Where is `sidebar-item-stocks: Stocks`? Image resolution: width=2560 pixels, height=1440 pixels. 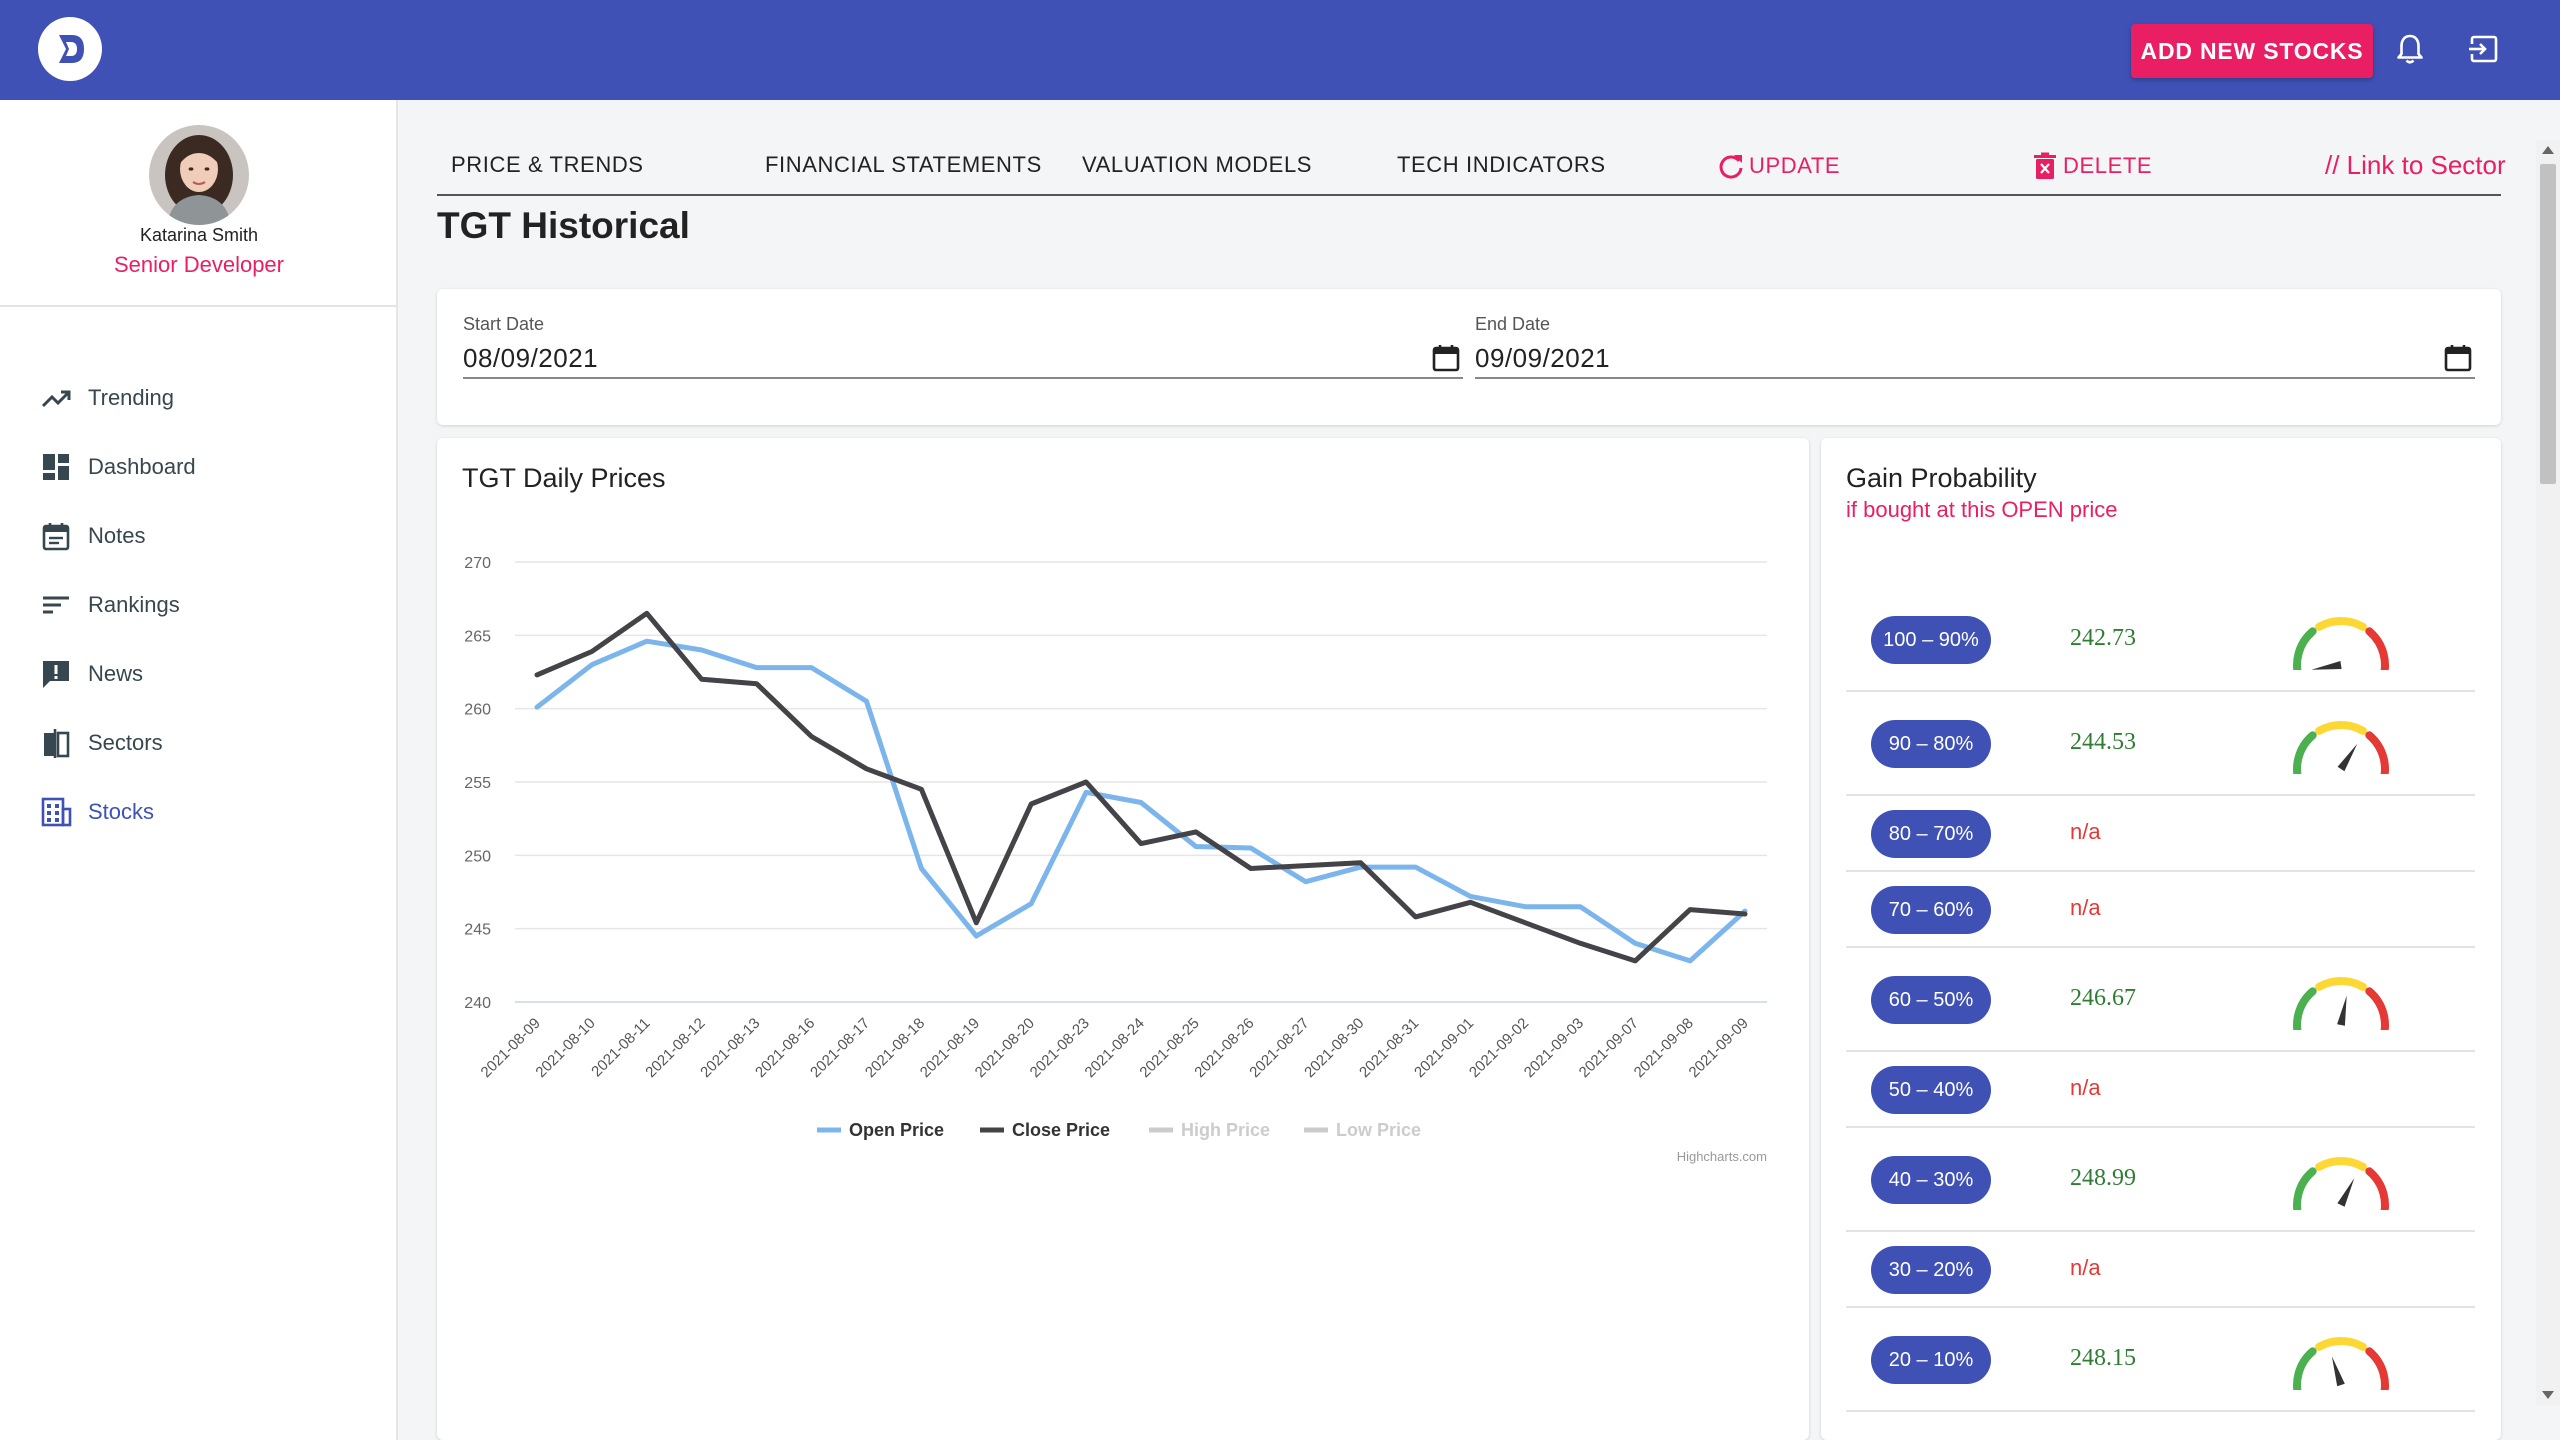 sidebar-item-stocks: Stocks is located at coordinates (96, 812).